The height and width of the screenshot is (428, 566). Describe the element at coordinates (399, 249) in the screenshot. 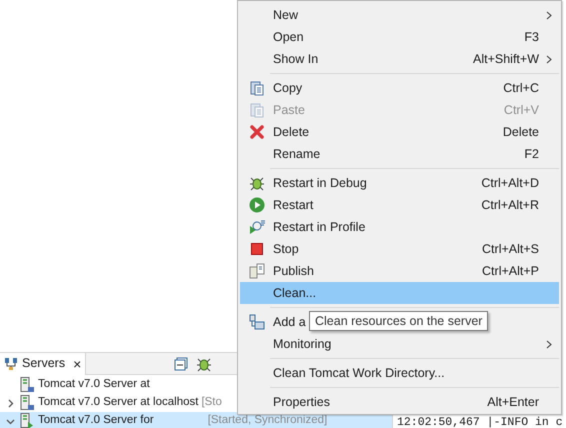

I see `menu-item: Stop Ctrl+Alt+S` at that location.